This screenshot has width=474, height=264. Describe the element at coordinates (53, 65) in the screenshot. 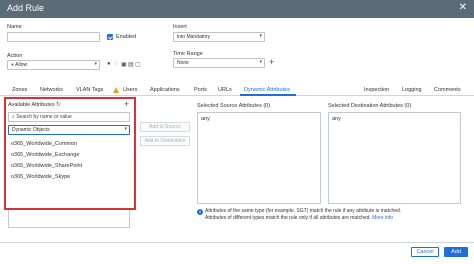

I see `action-select: ● Allow ▾` at that location.